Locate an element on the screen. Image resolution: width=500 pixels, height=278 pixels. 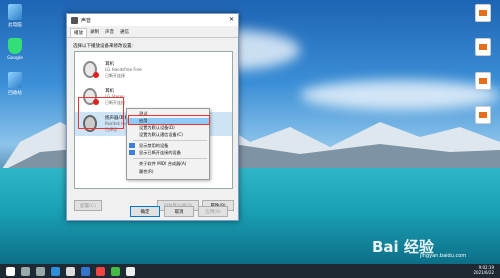
menu-item-label: 显示已断开连接的设备 is located at coordinates (160, 152).